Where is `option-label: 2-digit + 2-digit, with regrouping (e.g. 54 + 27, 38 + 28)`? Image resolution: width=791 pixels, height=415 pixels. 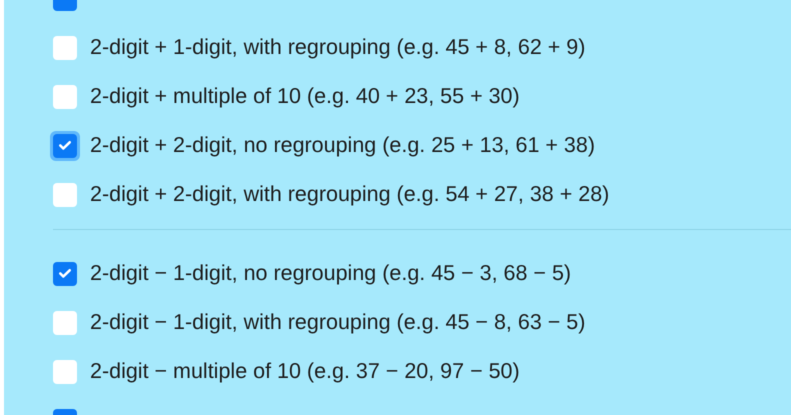
option-label: 2-digit + 2-digit, with regrouping (e.g. 54 + 27, 38 + 28) is located at coordinates (350, 194).